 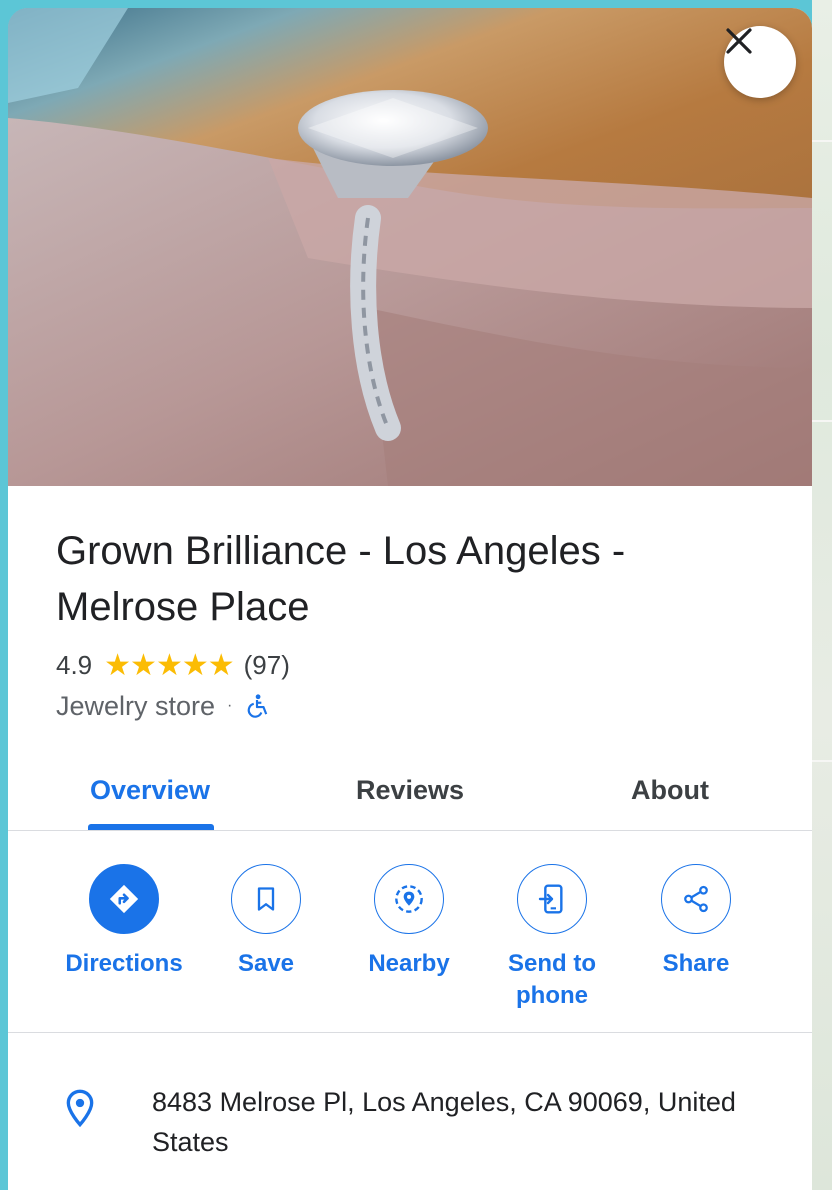 I want to click on directions-button: Directions, so click(x=124, y=922).